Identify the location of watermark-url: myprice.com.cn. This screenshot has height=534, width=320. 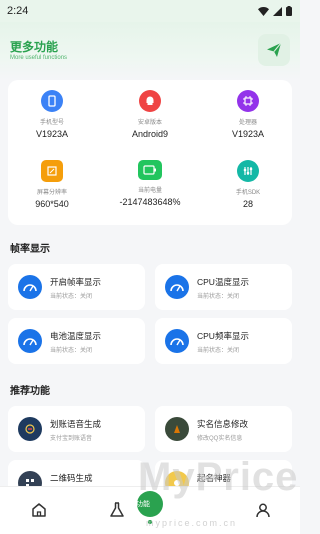
(192, 523).